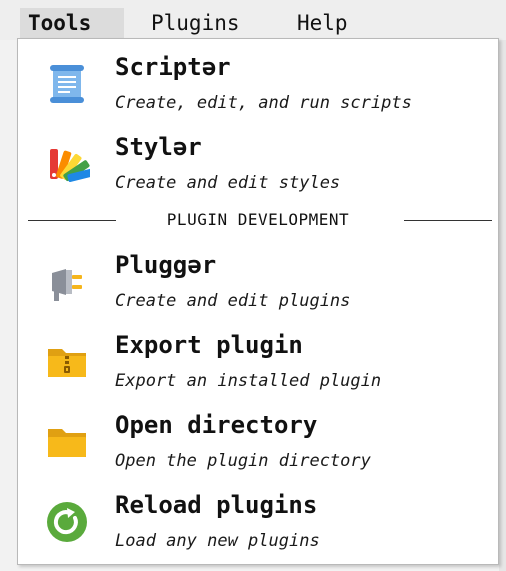 Image resolution: width=506 pixels, height=571 pixels. I want to click on plug-icon, so click(67, 285).